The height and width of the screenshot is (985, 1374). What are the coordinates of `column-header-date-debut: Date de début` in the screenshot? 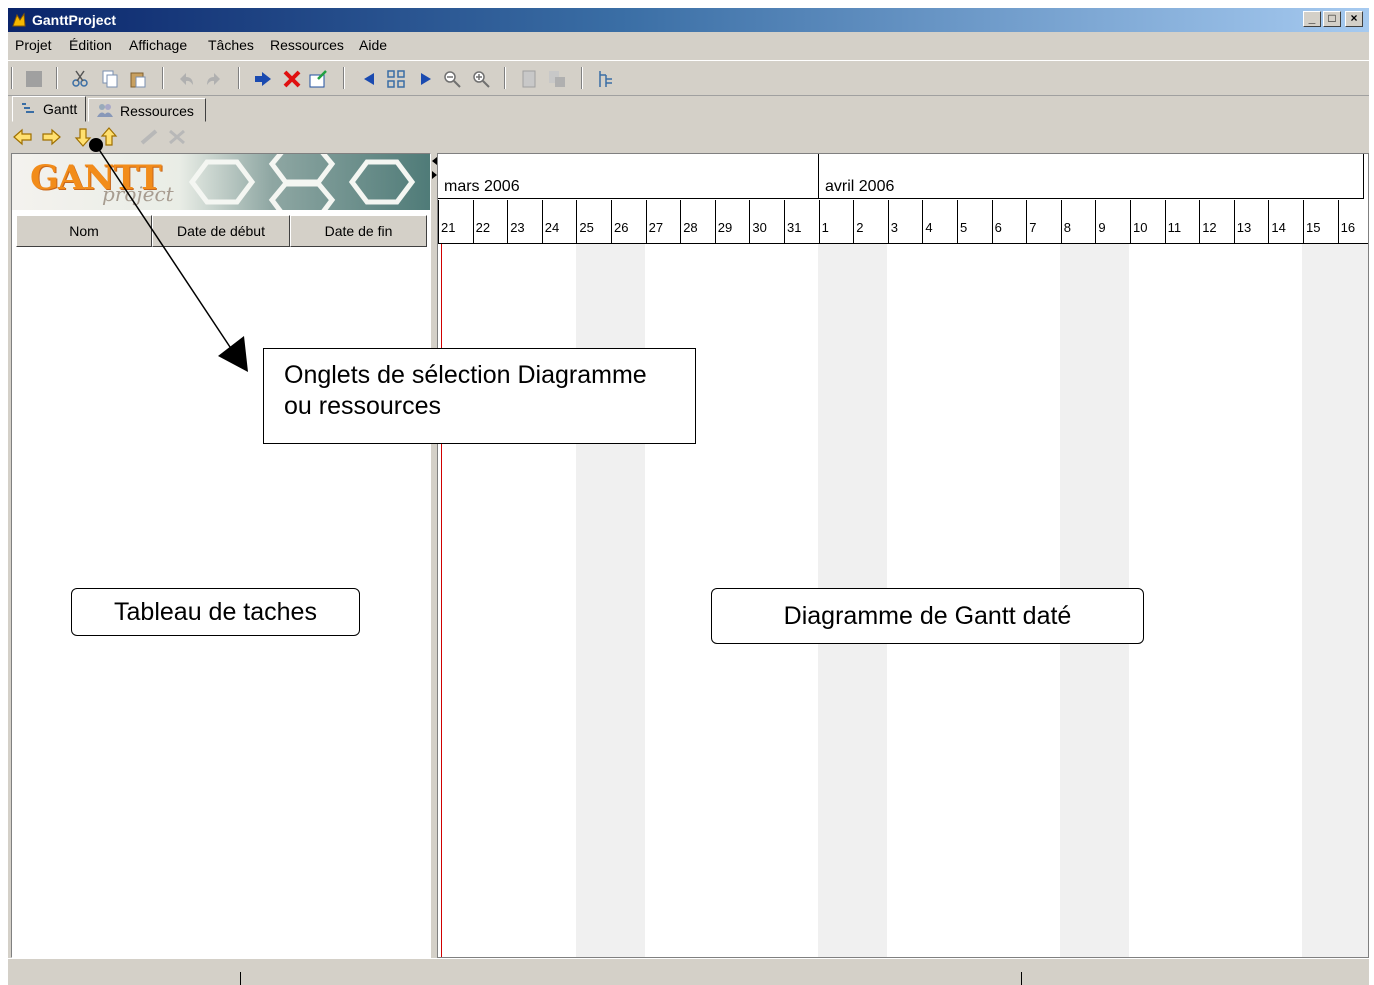 It's located at (221, 231).